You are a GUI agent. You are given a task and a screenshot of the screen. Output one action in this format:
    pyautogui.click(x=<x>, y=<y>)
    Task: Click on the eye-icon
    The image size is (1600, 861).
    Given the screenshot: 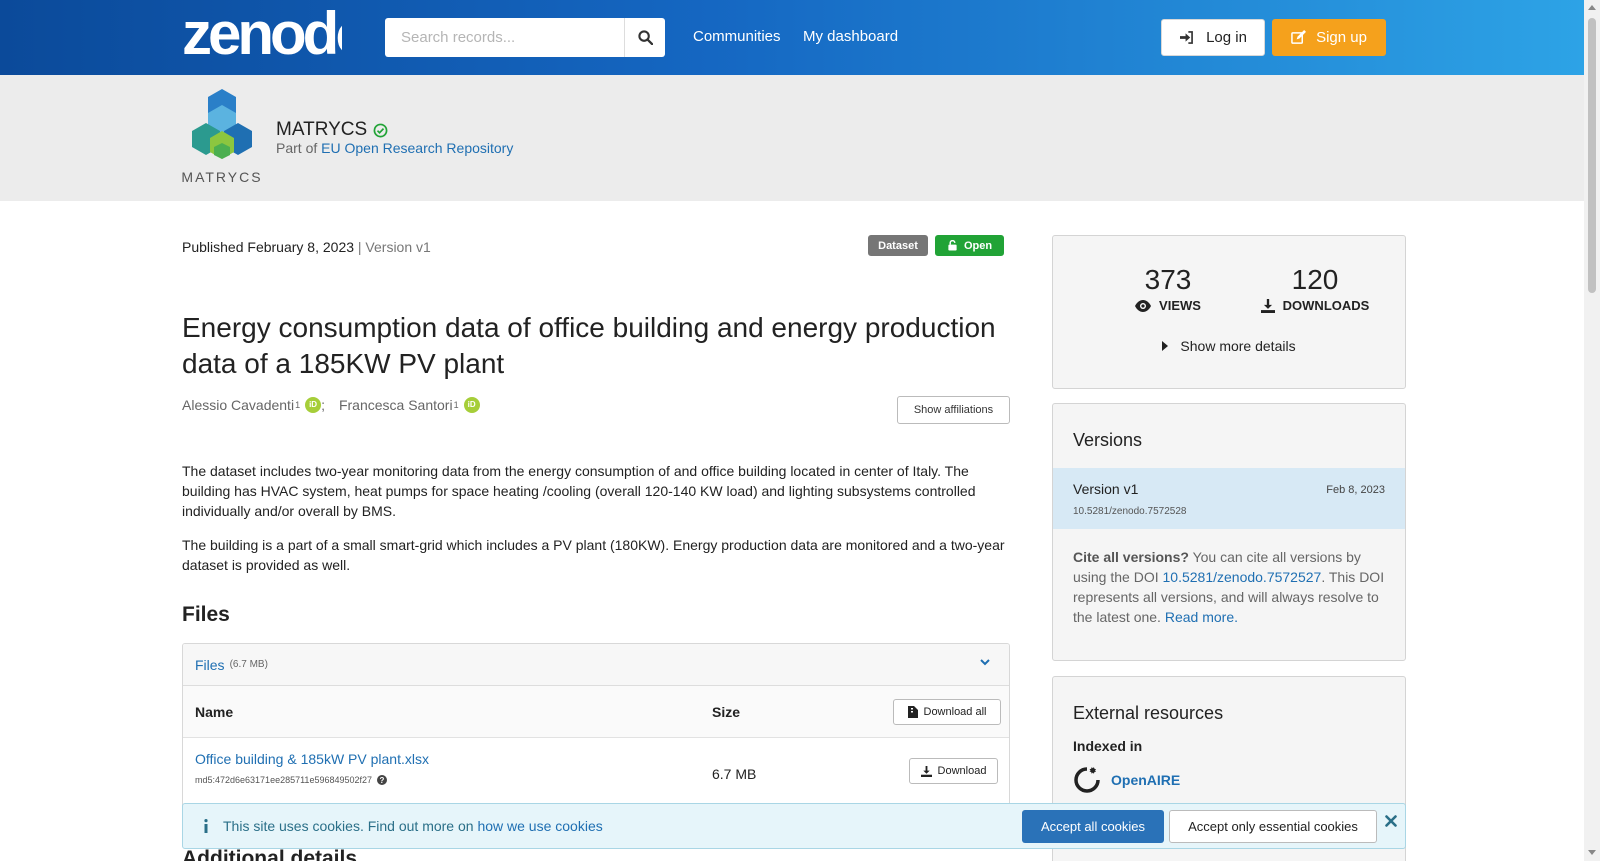 What is the action you would take?
    pyautogui.click(x=1143, y=305)
    